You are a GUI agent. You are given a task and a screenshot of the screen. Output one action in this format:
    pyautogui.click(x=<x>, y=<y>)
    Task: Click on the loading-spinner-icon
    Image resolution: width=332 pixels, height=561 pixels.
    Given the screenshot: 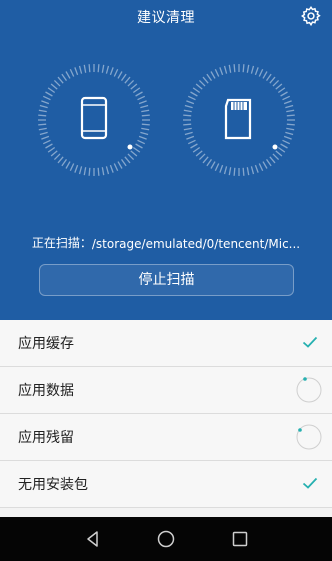 What is the action you would take?
    pyautogui.click(x=309, y=390)
    